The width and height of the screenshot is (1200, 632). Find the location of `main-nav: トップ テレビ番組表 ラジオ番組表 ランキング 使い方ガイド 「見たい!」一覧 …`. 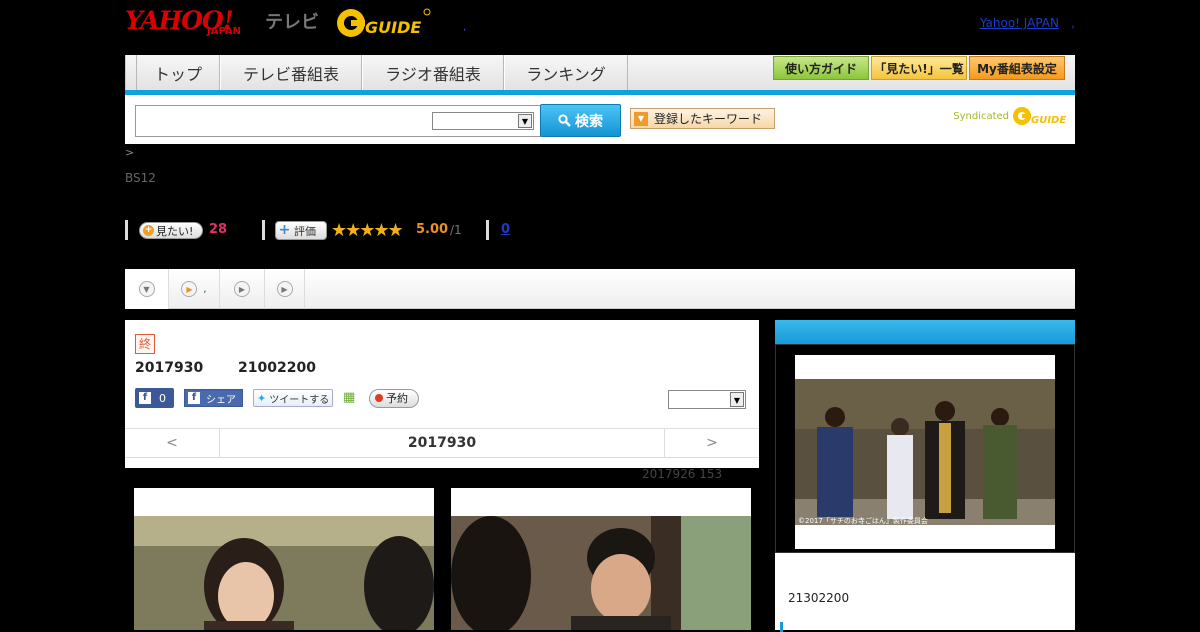

main-nav: トップ テレビ番組表 ラジオ番組表 ランキング 使い方ガイド 「見たい!」一覧 … is located at coordinates (600, 73).